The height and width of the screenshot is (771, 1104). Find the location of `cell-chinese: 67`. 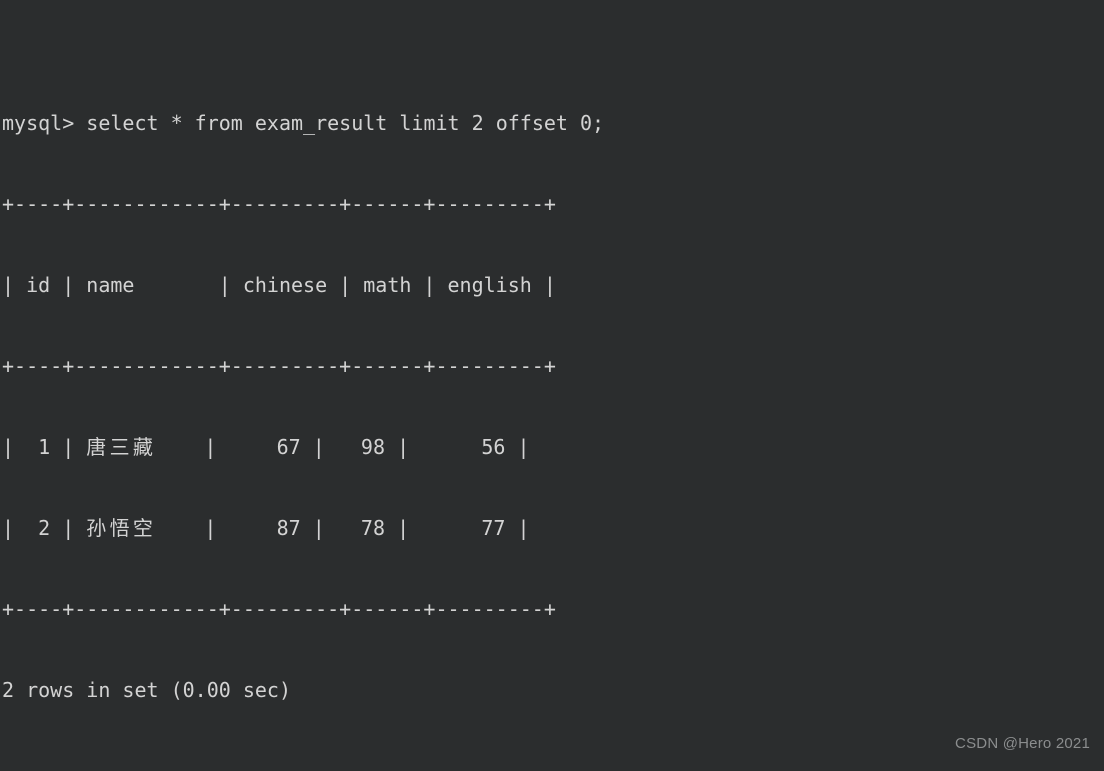

cell-chinese: 67 is located at coordinates (258, 447).